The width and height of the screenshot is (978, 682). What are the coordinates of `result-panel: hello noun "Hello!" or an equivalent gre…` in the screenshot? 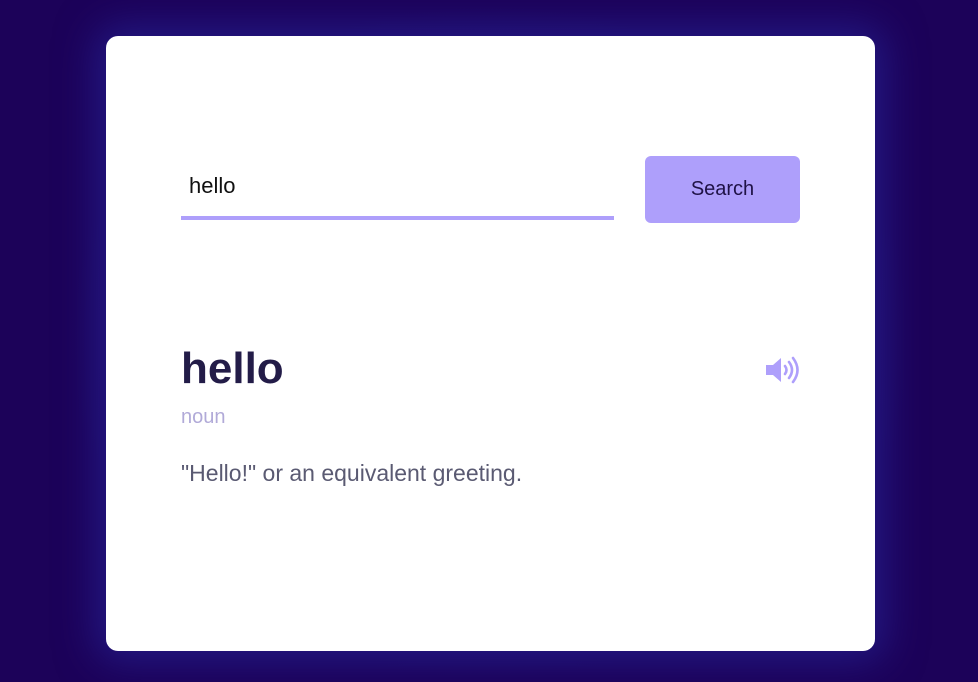 It's located at (490, 414).